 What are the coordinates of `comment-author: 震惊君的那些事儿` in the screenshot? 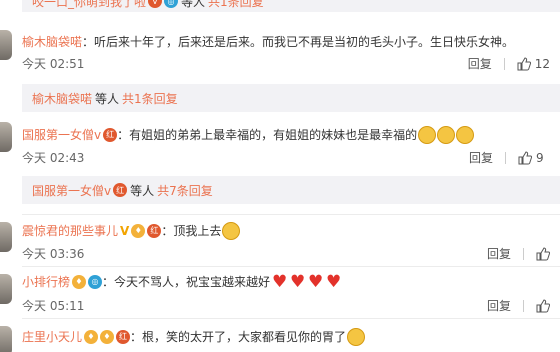 It's located at (70, 231).